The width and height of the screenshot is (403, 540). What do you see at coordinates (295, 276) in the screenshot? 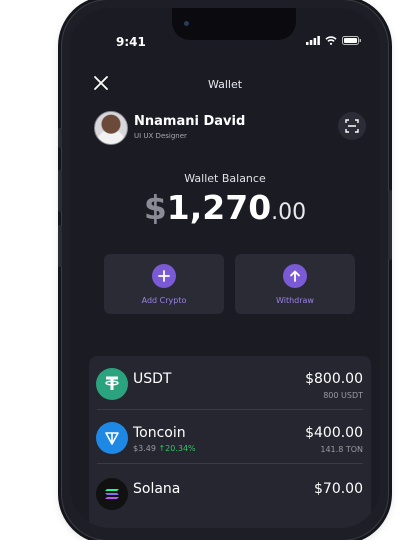
I see `arrow-up-icon` at bounding box center [295, 276].